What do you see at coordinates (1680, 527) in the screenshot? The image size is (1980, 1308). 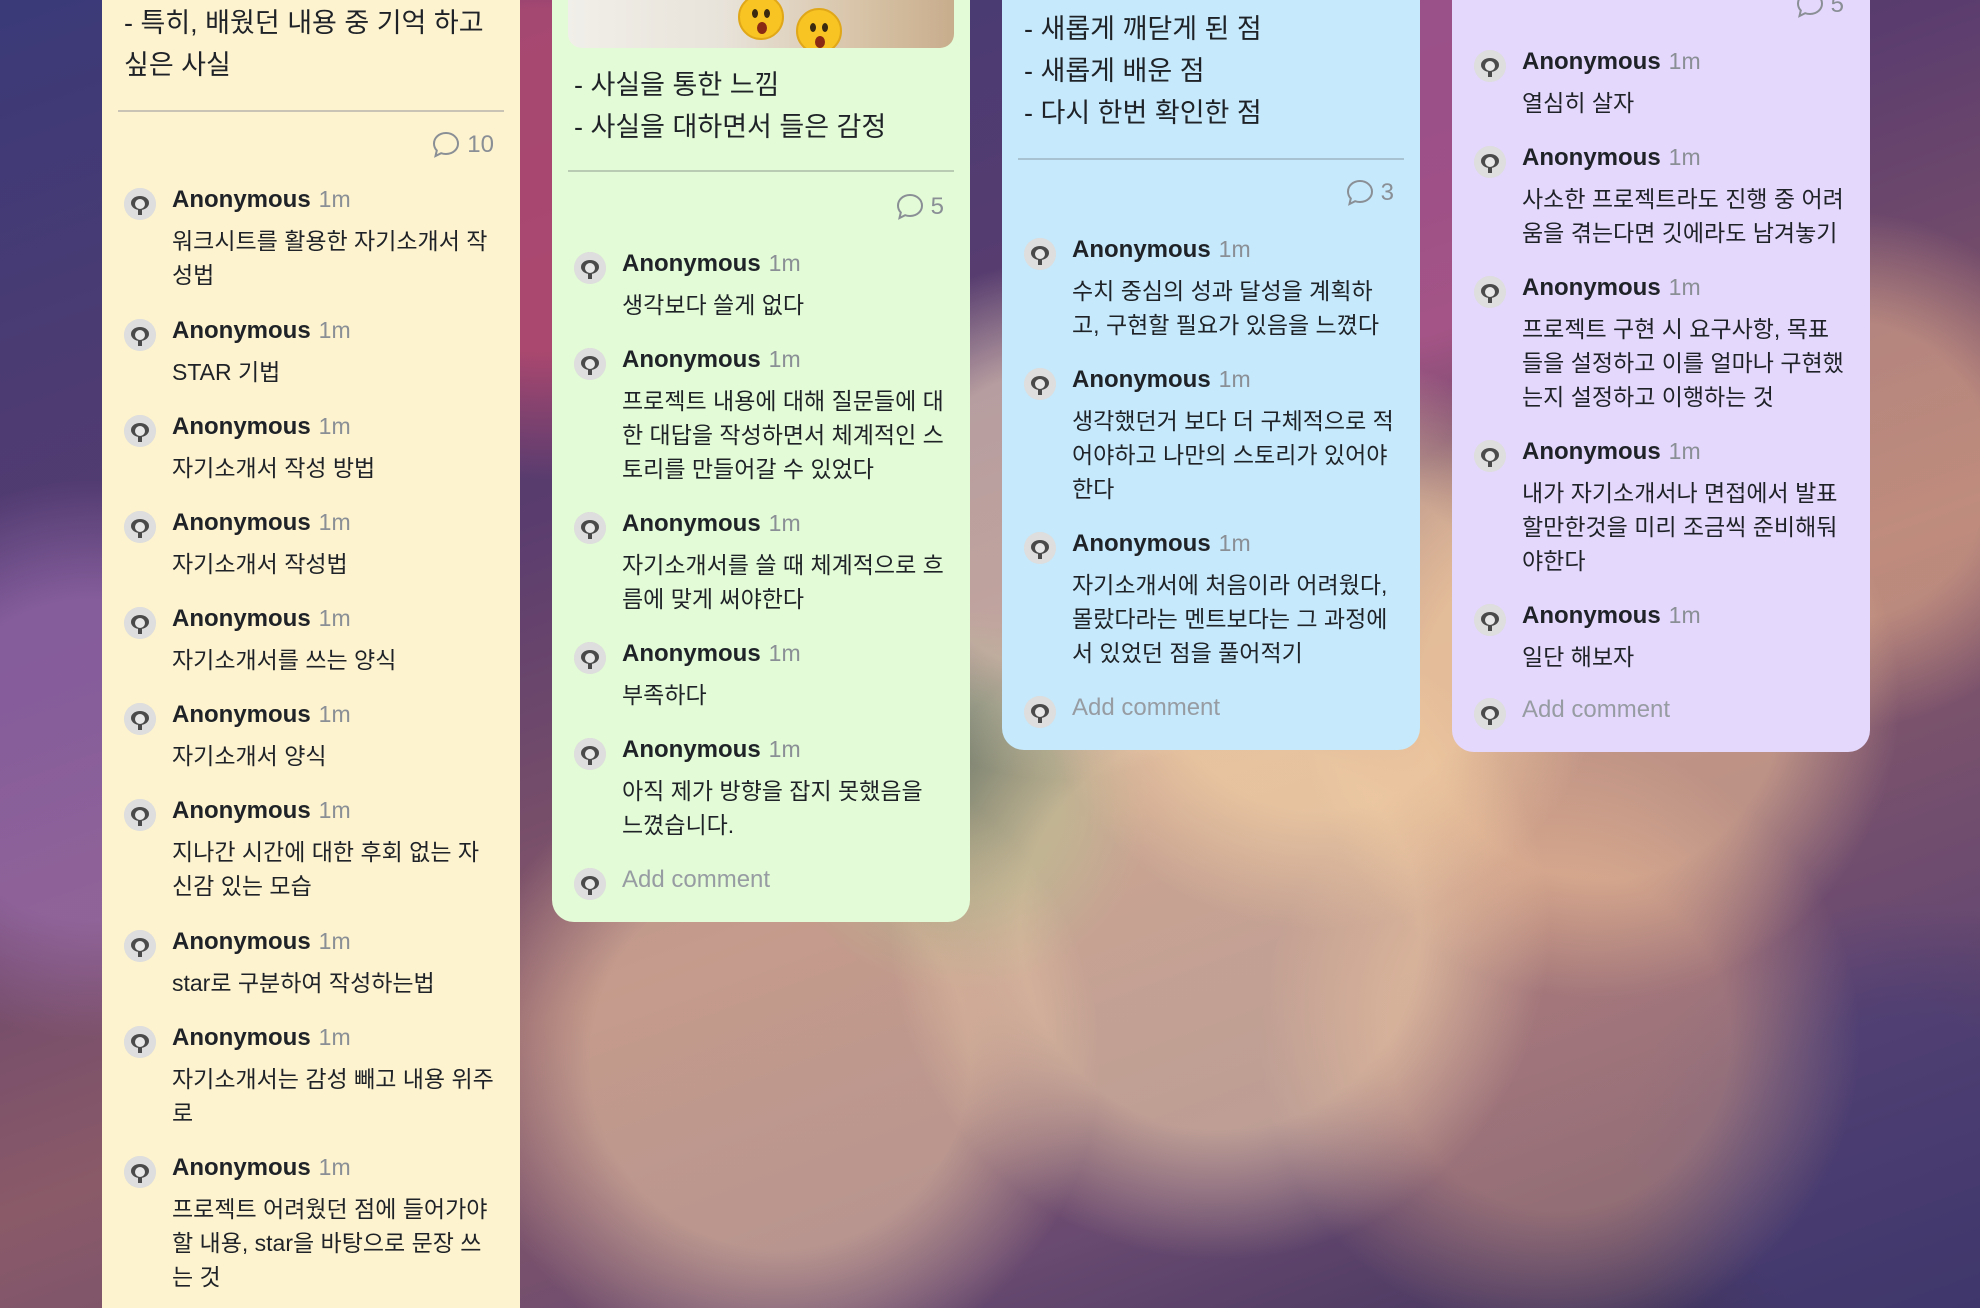 I see `comment-text: 내가 자기소개서나 면접에서 발표할만한것을 미리 조금씩 준비해둬야한다` at bounding box center [1680, 527].